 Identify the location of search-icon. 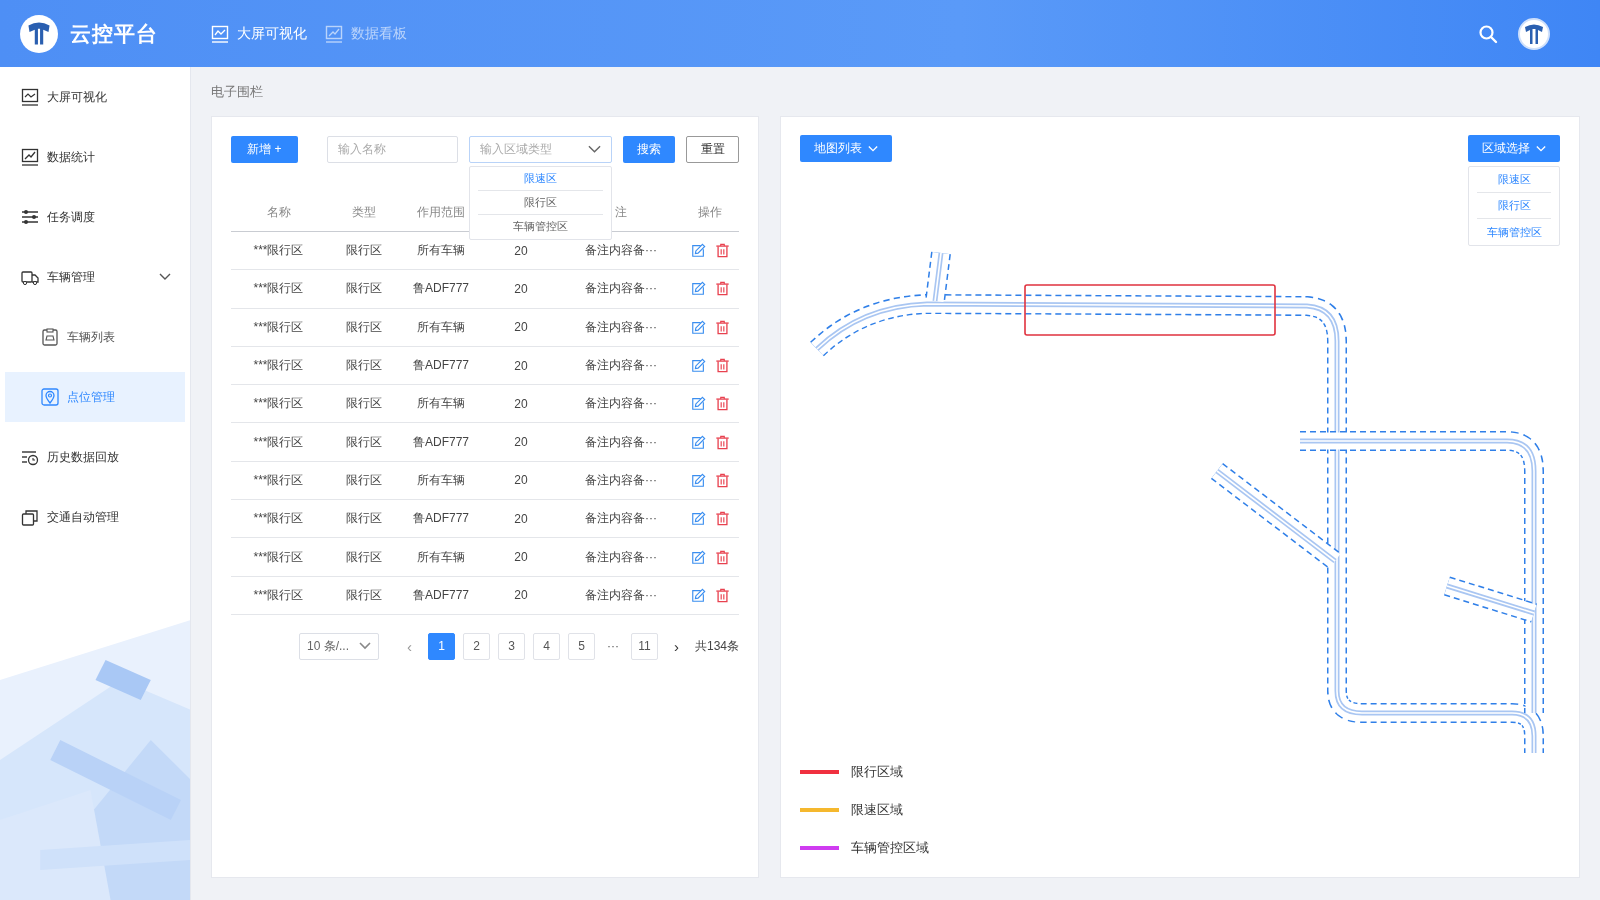
(1488, 33).